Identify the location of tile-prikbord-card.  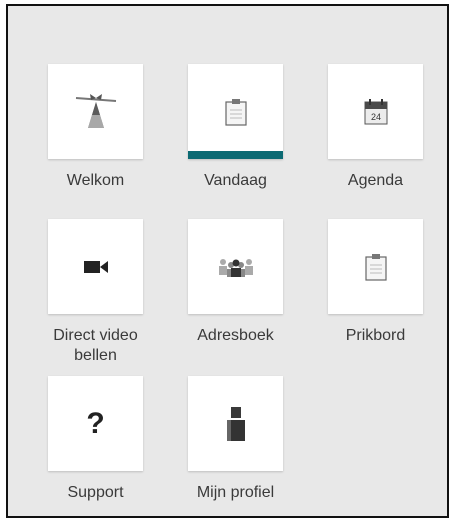
(375, 266).